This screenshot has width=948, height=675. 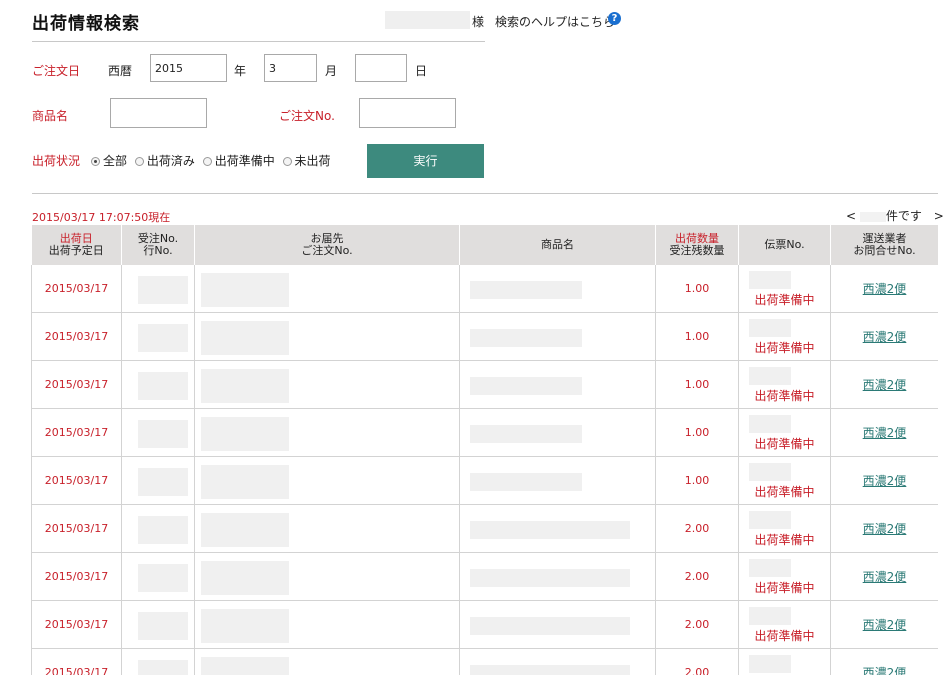 What do you see at coordinates (240, 71) in the screenshot?
I see `year-unit: 年` at bounding box center [240, 71].